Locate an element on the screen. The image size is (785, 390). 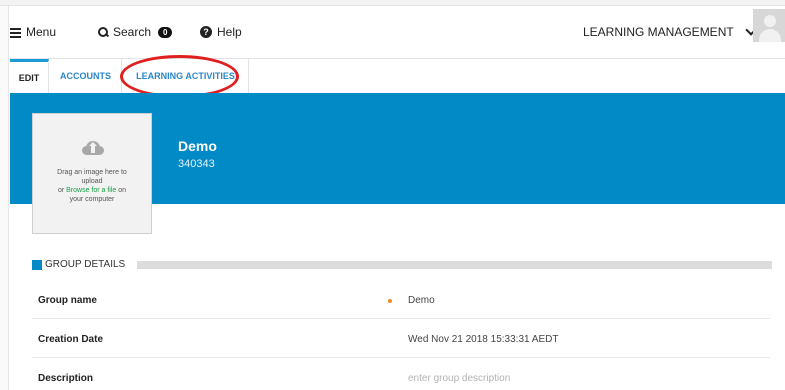
menu-button: Menu is located at coordinates (33, 32).